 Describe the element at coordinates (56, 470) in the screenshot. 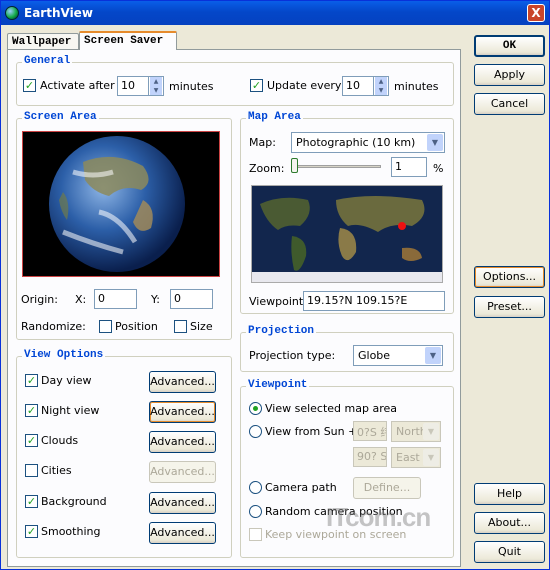

I see `cities-label: Cities` at that location.